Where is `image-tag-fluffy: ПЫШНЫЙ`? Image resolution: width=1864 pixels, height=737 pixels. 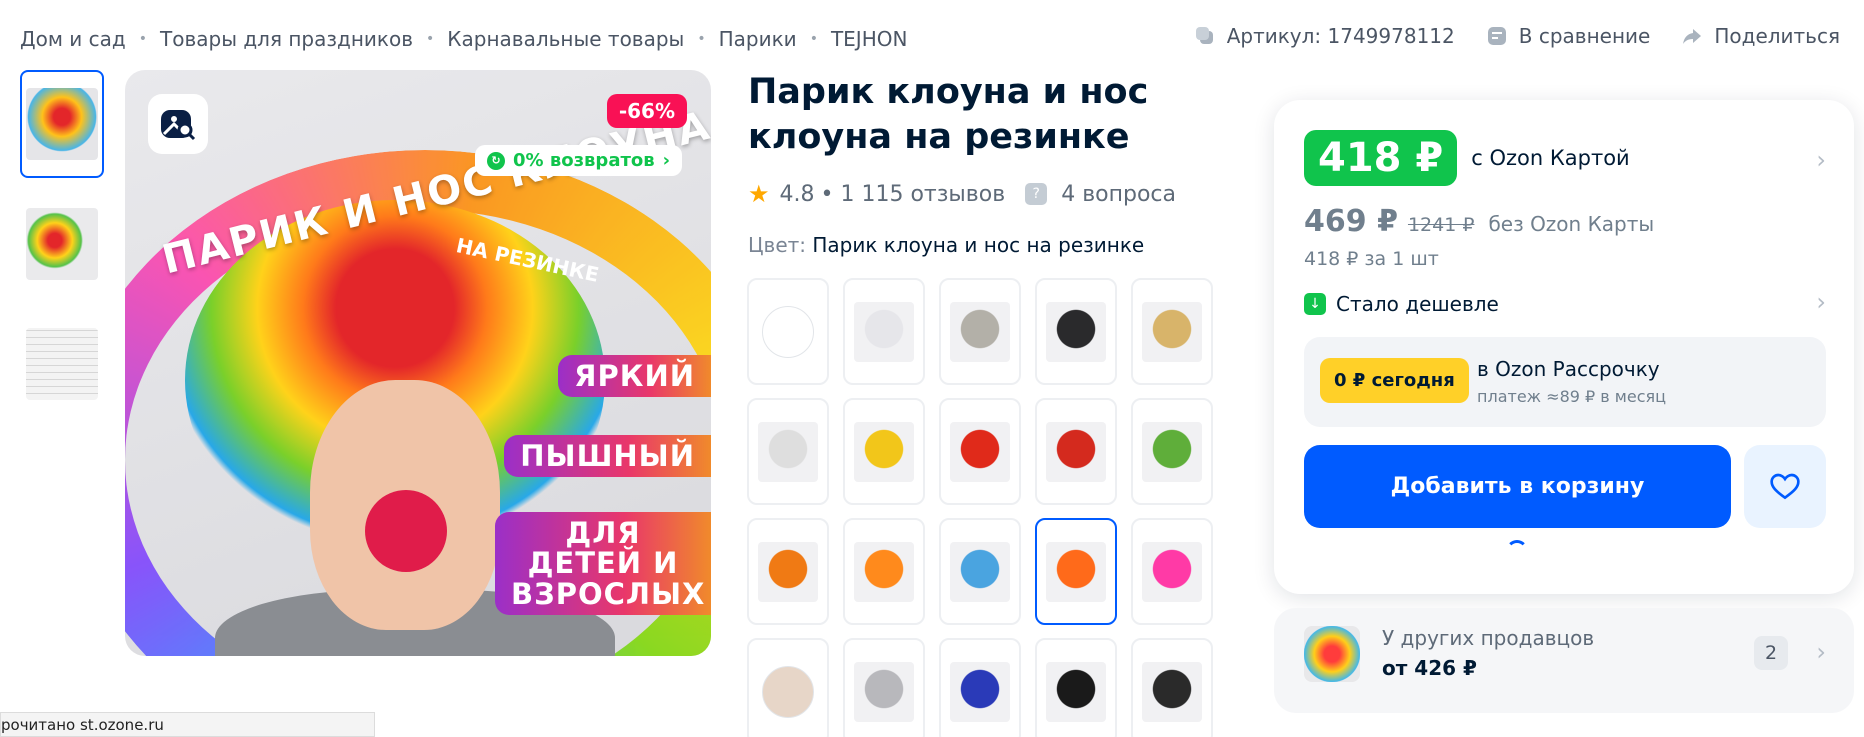
image-tag-fluffy: ПЫШНЫЙ is located at coordinates (607, 456).